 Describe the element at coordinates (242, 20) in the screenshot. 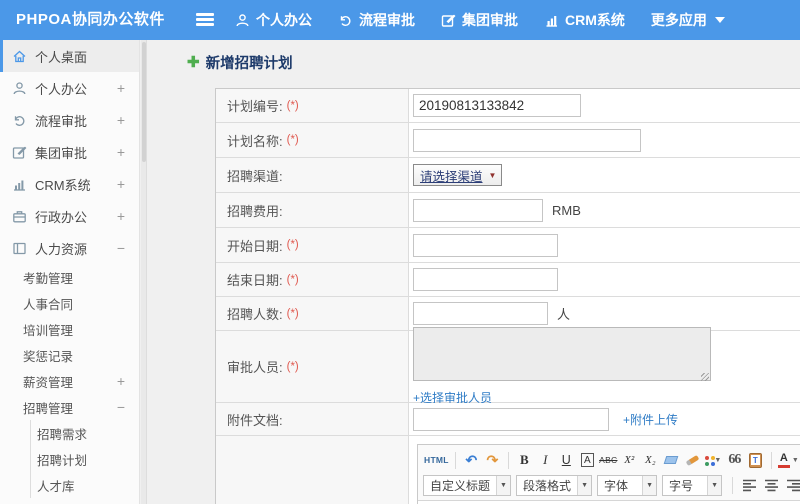

I see `person-icon` at that location.